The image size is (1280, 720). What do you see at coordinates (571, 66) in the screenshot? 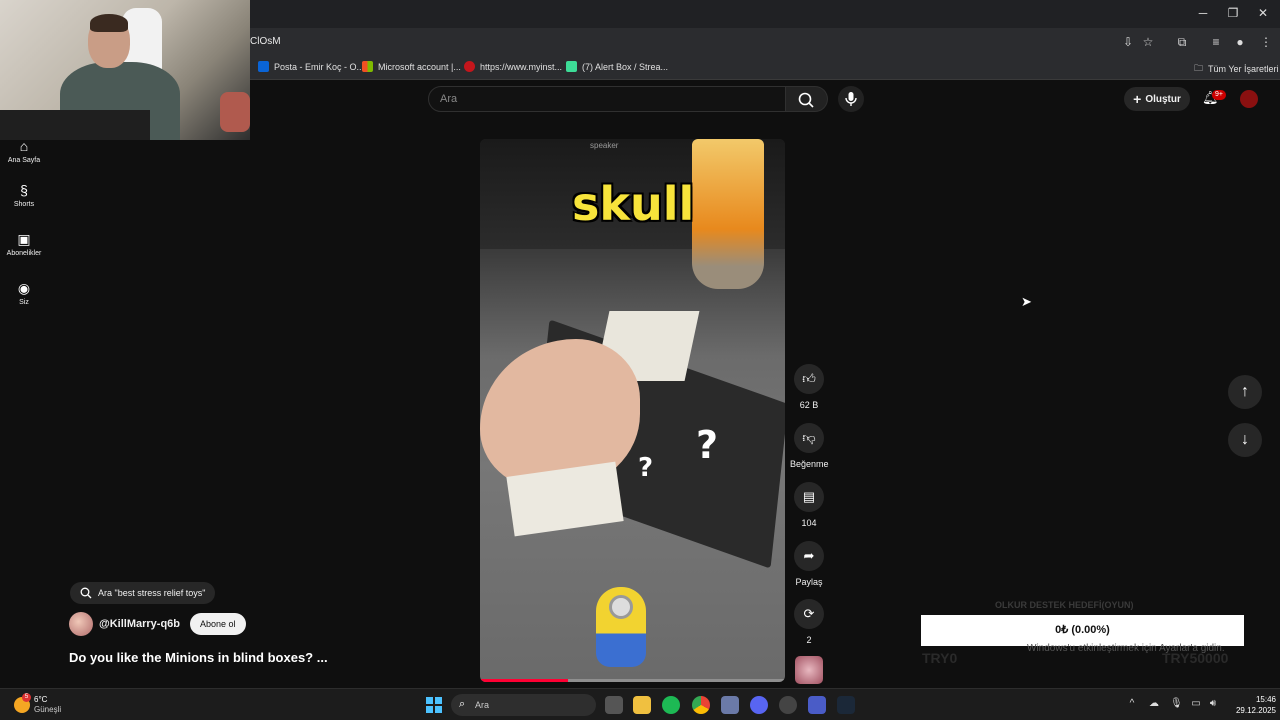
I see `streamlabs-icon` at bounding box center [571, 66].